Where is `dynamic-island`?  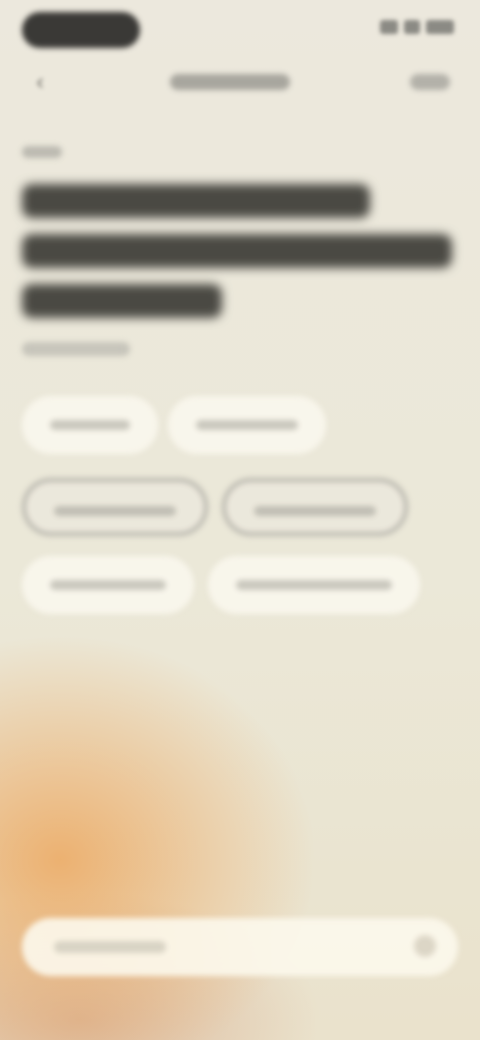
dynamic-island is located at coordinates (81, 30).